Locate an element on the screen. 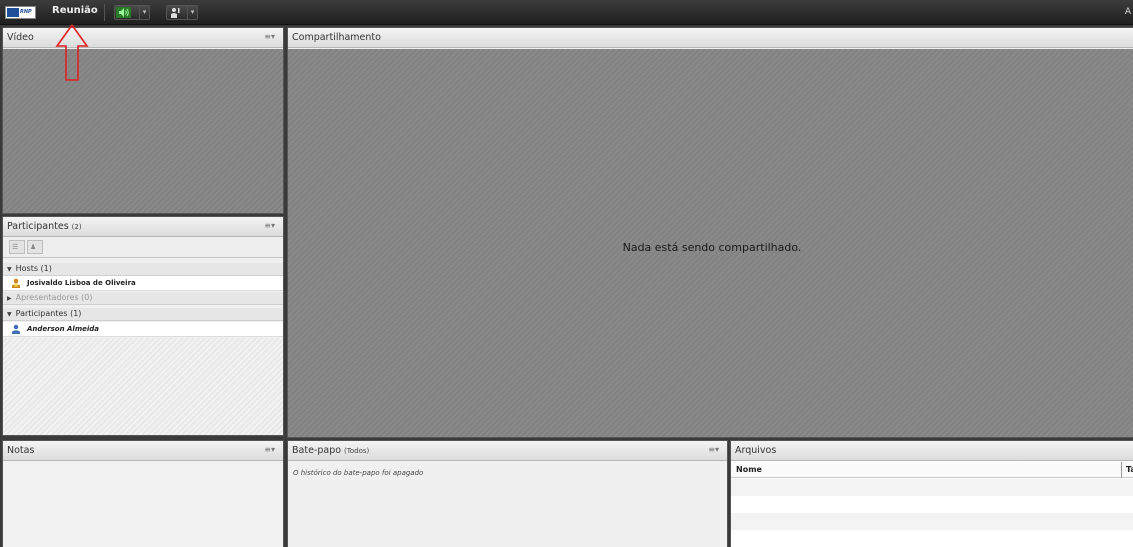 This screenshot has width=1133, height=547. raise-hand-icon is located at coordinates (175, 13).